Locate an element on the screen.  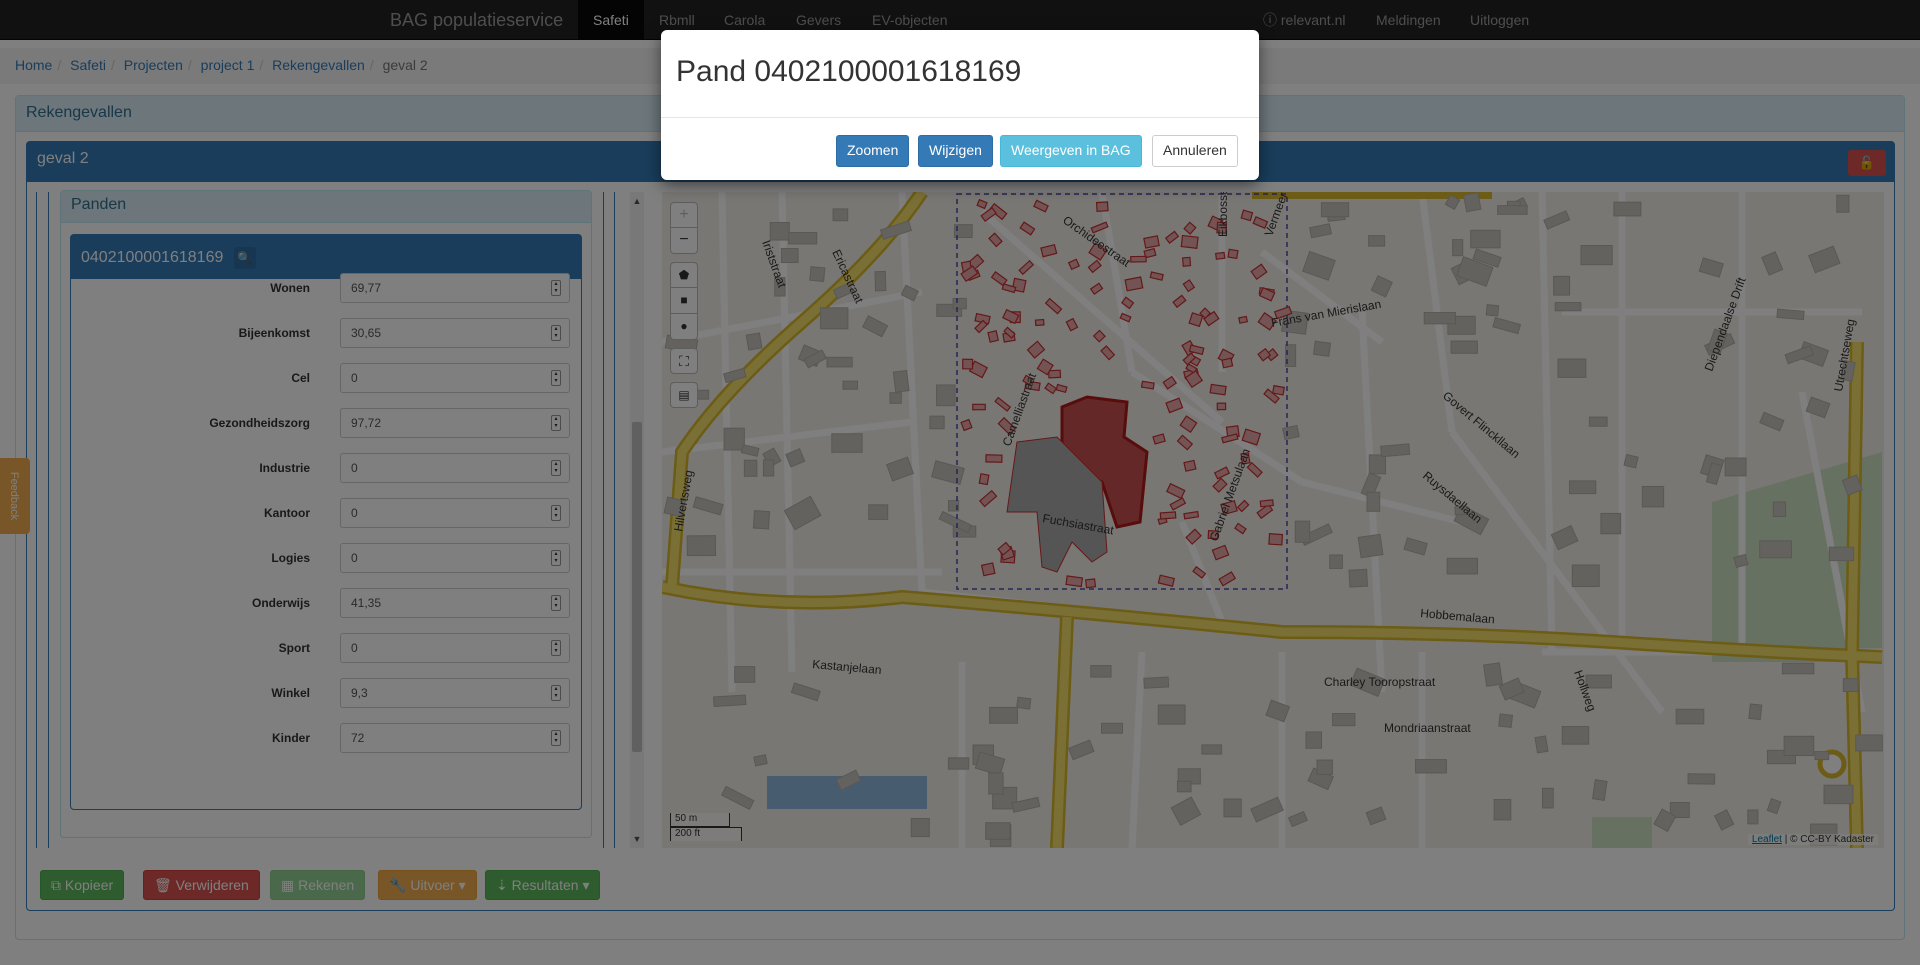
annuleren-button: Annuleren is located at coordinates (1195, 151).